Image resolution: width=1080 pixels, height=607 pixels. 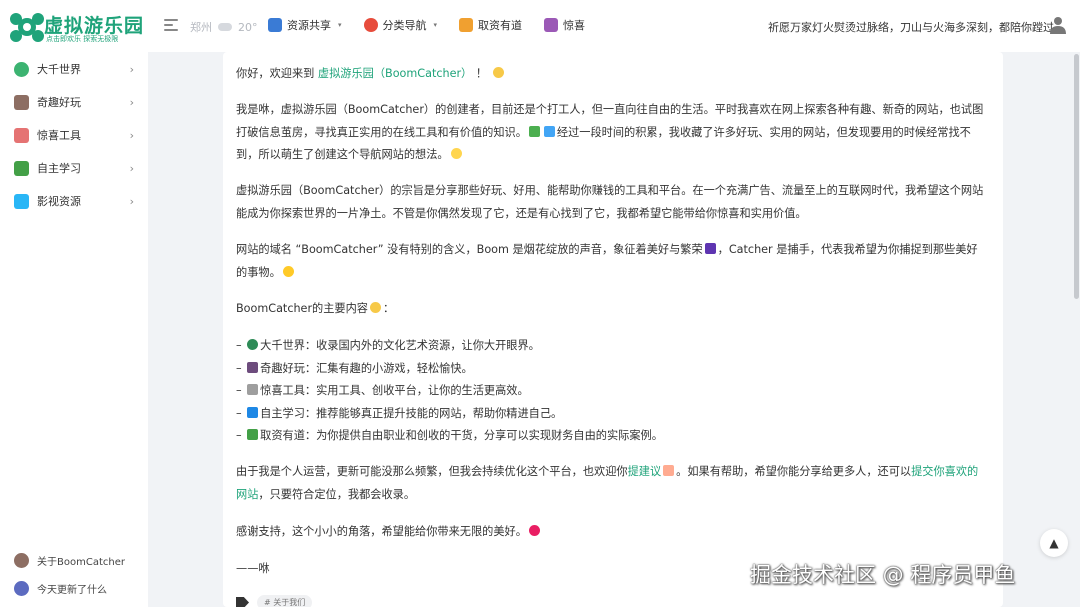 What do you see at coordinates (60, 588) in the screenshot?
I see `sidebar-footer-updates: 今天更新了什么` at bounding box center [60, 588].